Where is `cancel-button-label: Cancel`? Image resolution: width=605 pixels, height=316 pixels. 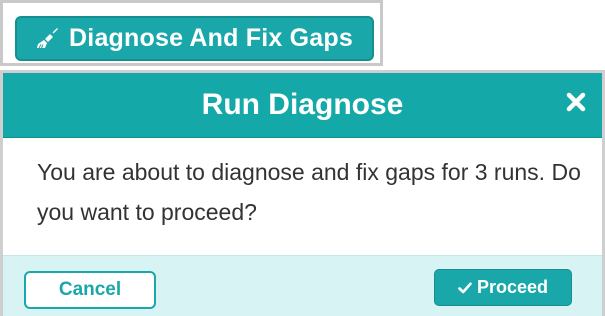 cancel-button-label: Cancel is located at coordinates (90, 289).